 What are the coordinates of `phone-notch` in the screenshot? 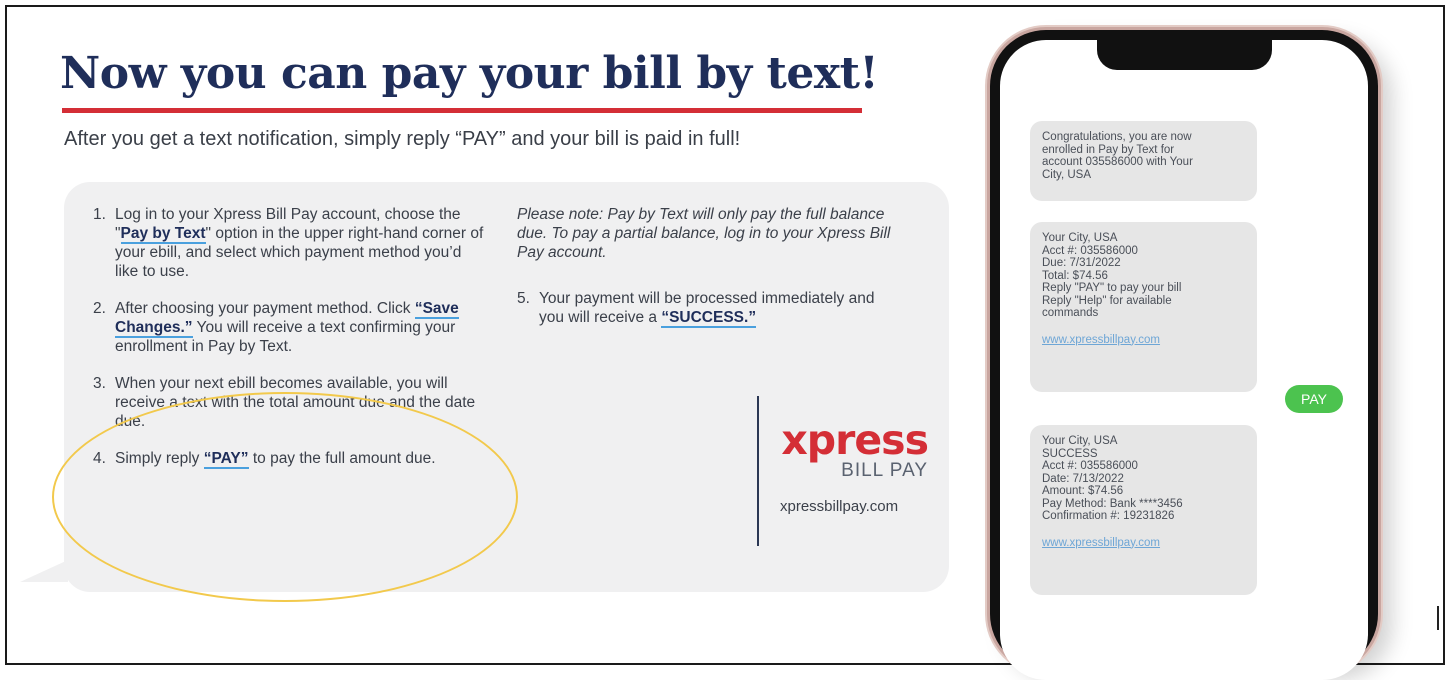 It's located at (1184, 55).